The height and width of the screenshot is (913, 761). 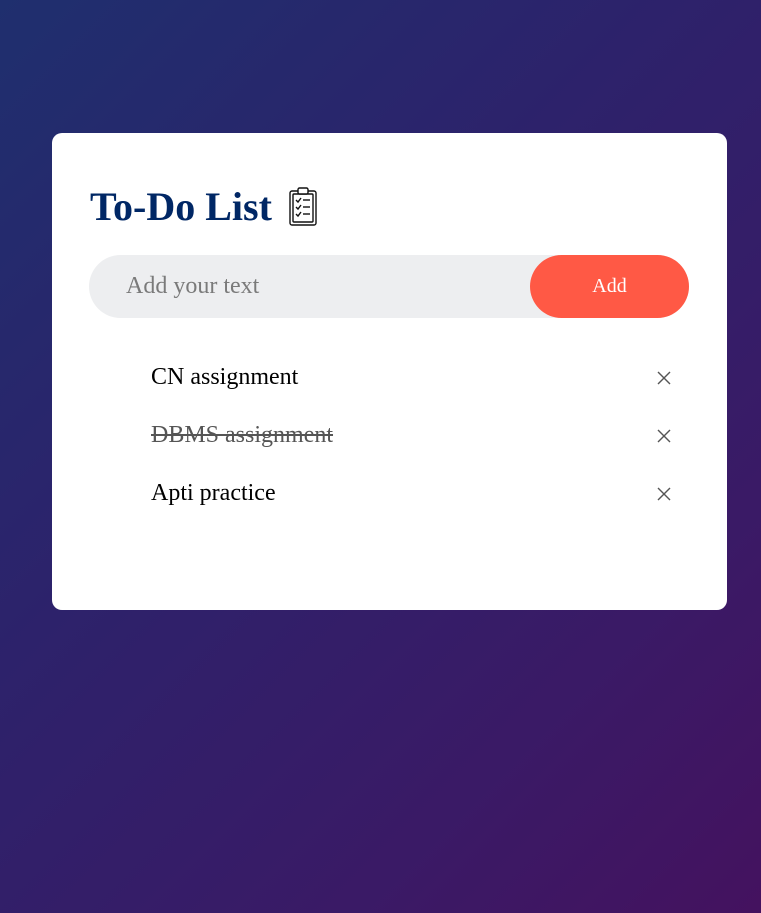 I want to click on task-item: CN assignment, so click(x=389, y=378).